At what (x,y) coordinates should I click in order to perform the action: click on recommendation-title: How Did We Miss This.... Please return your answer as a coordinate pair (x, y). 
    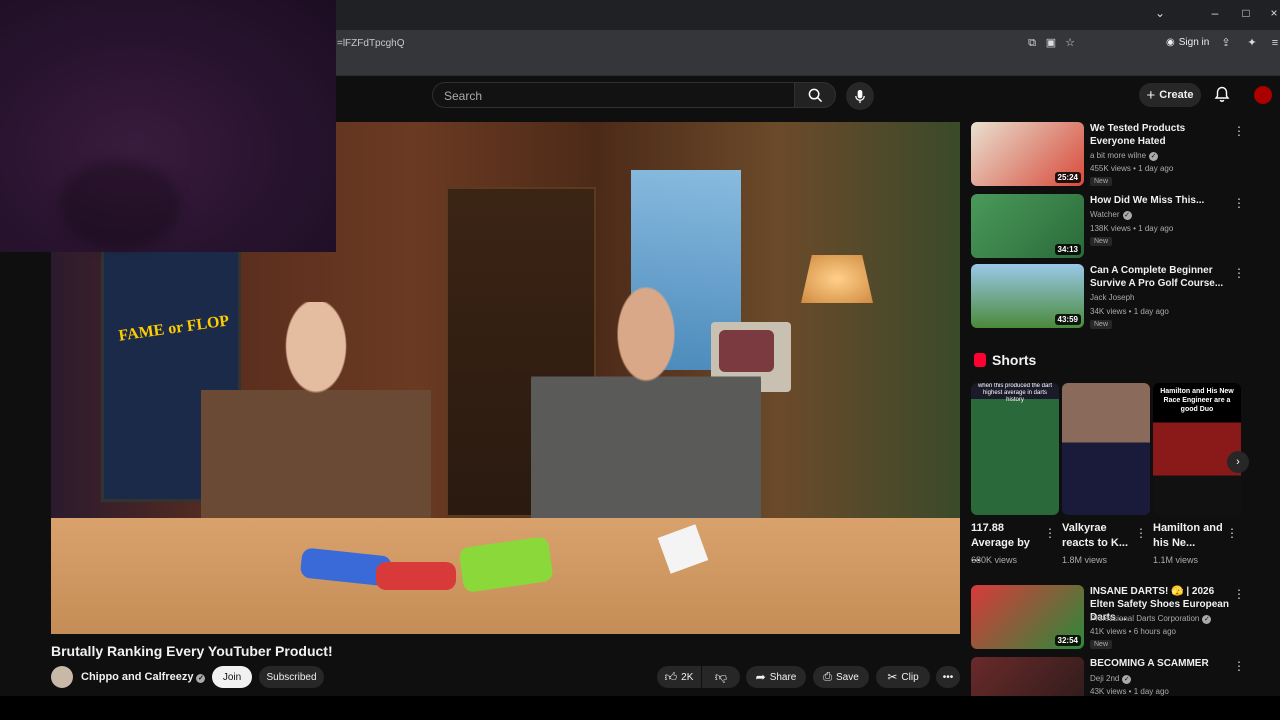
    Looking at the image, I should click on (1160, 200).